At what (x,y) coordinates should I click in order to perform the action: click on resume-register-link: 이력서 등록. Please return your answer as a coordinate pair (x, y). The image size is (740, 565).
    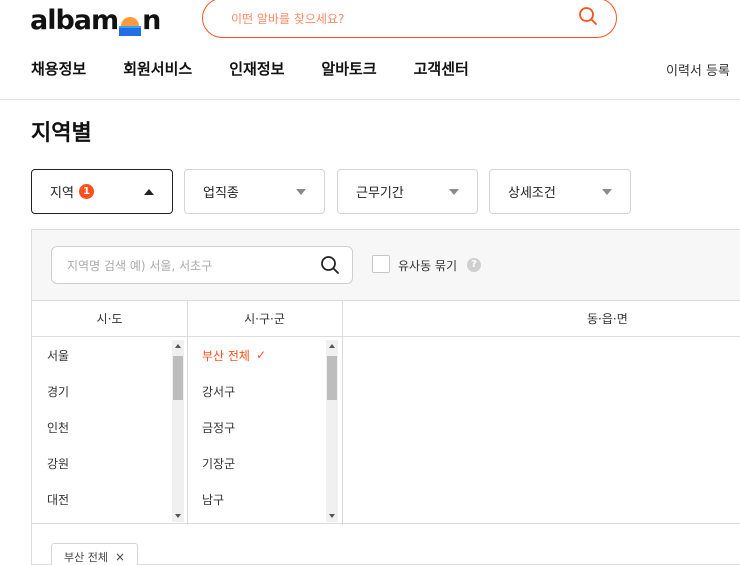
    Looking at the image, I should click on (698, 69).